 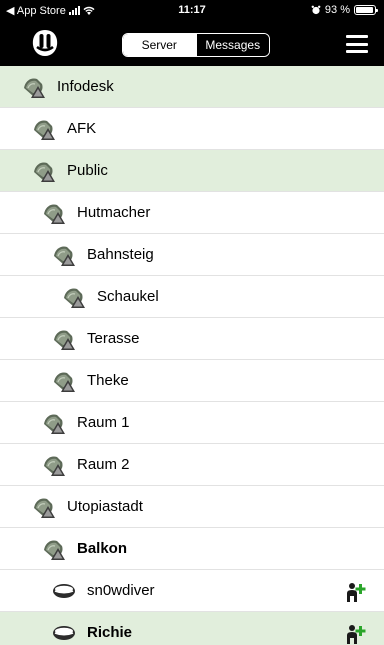 I want to click on status-right: 93 %, so click(x=344, y=10).